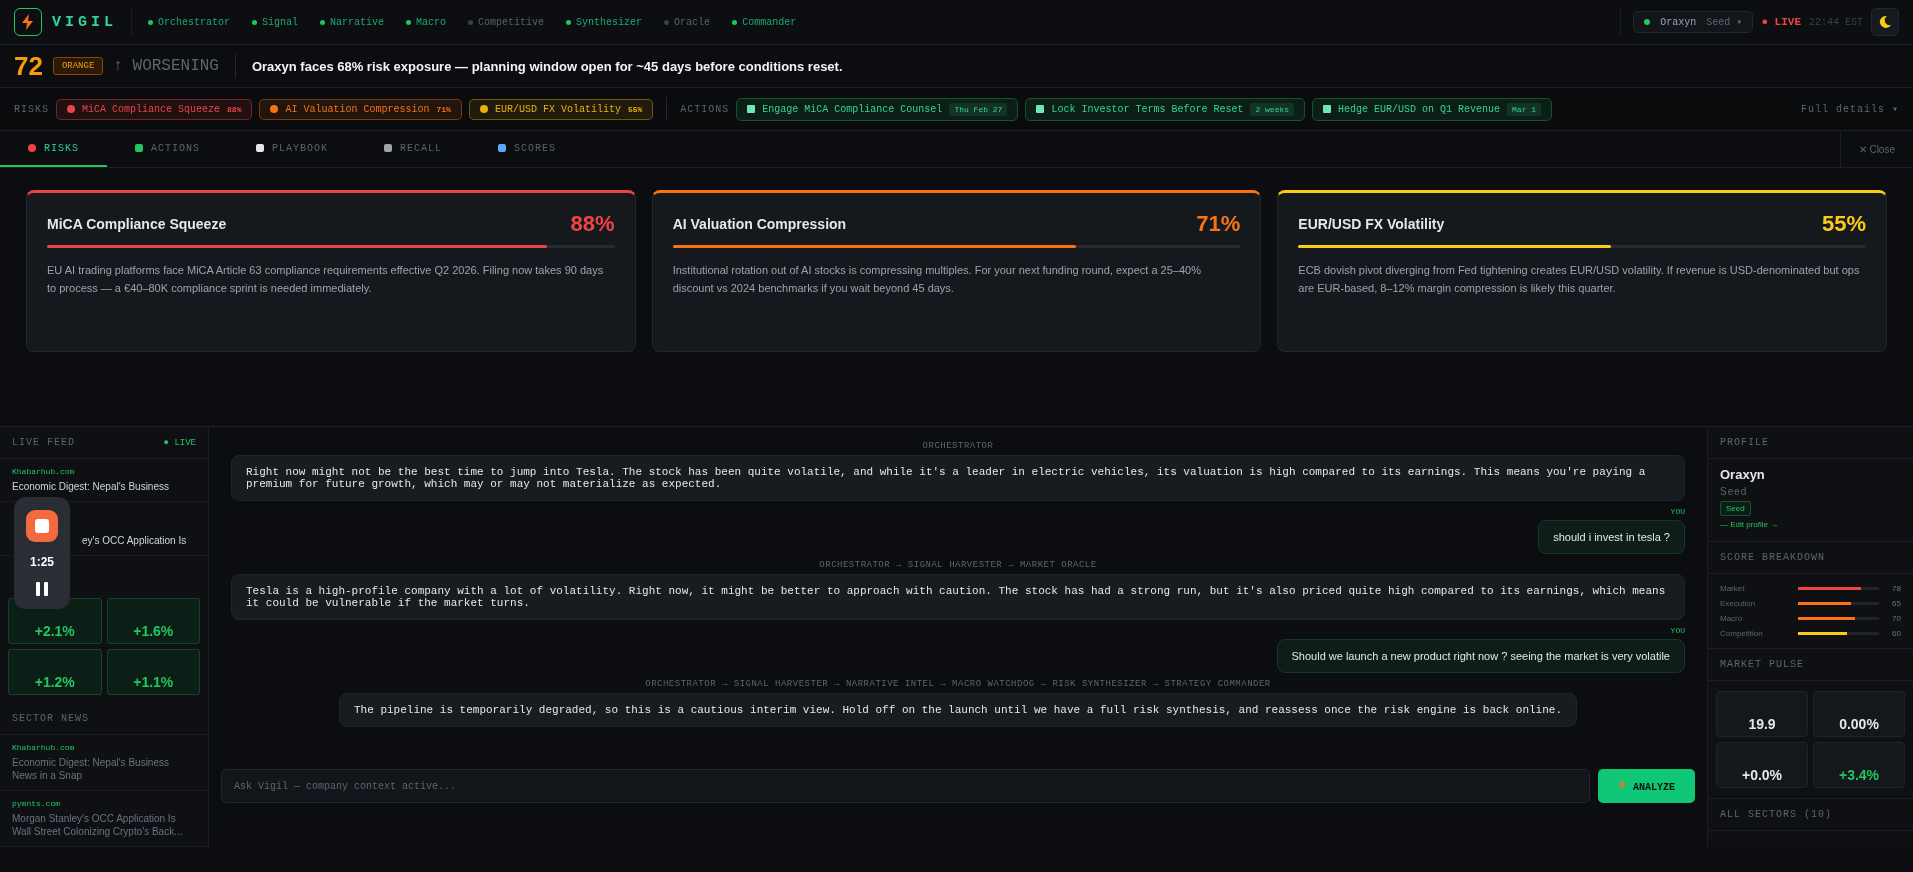 The height and width of the screenshot is (872, 1913). What do you see at coordinates (958, 565) in the screenshot?
I see `agent-route: ORCHESTRATOR → SIGNAL HARVESTER → MARKET ORACLE` at bounding box center [958, 565].